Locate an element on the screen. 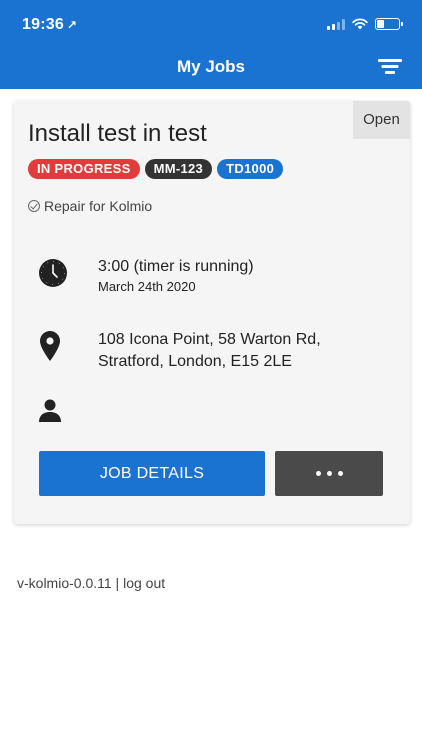 The width and height of the screenshot is (422, 750). location-arrow-icon: ↗ is located at coordinates (72, 25).